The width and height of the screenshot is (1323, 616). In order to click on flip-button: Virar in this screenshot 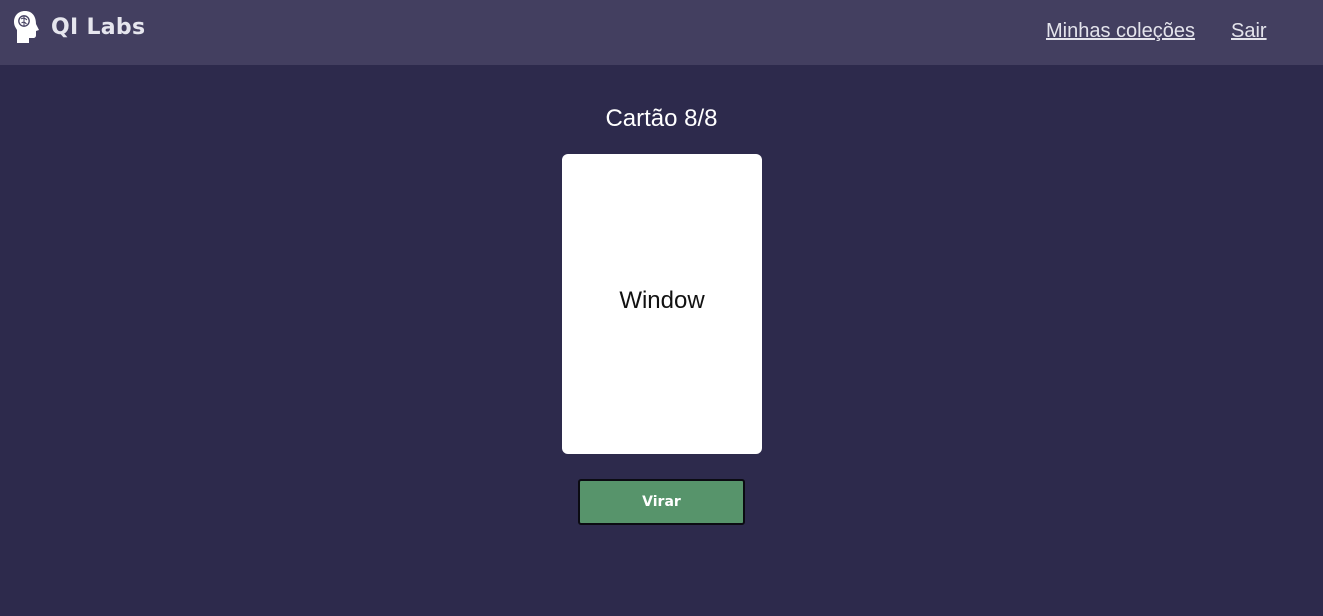, I will do `click(661, 502)`.